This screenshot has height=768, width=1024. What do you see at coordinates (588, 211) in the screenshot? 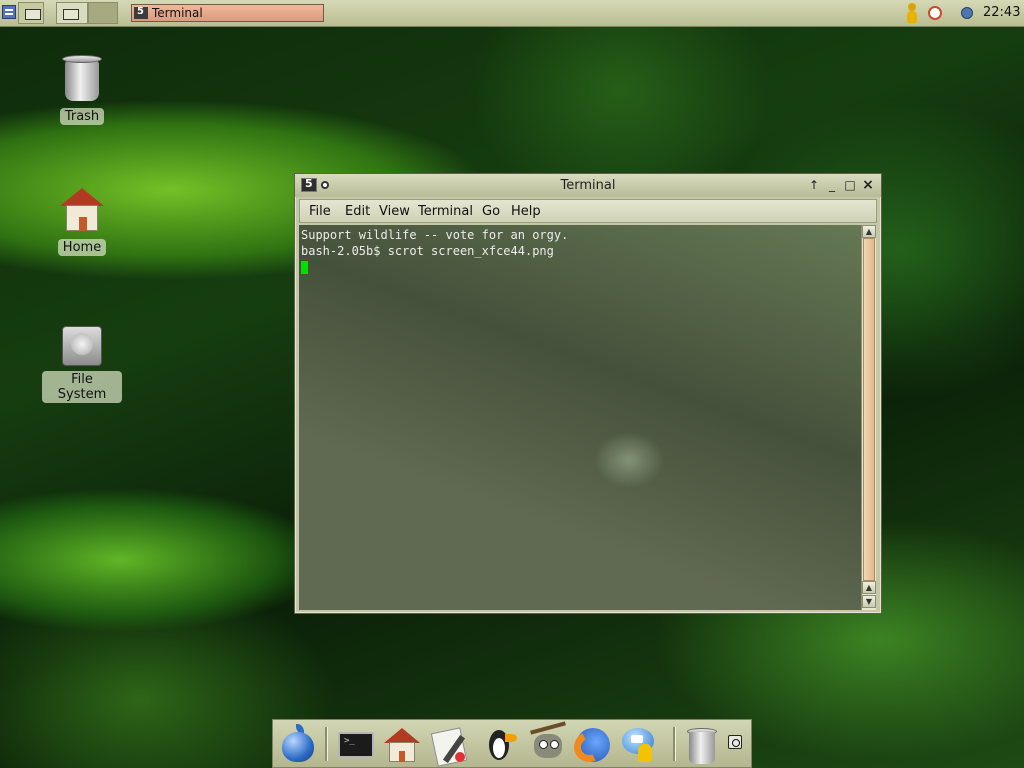
I see `menu-bar: File Edit View Terminal Go Help` at bounding box center [588, 211].